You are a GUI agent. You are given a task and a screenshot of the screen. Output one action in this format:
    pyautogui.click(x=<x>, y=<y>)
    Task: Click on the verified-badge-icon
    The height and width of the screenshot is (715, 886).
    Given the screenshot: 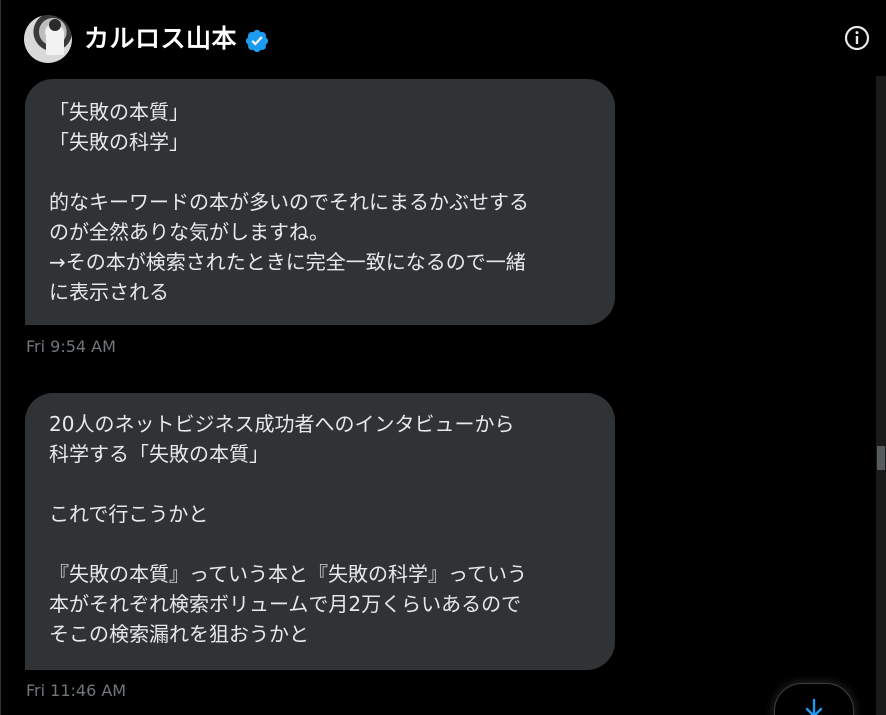 What is the action you would take?
    pyautogui.click(x=257, y=41)
    